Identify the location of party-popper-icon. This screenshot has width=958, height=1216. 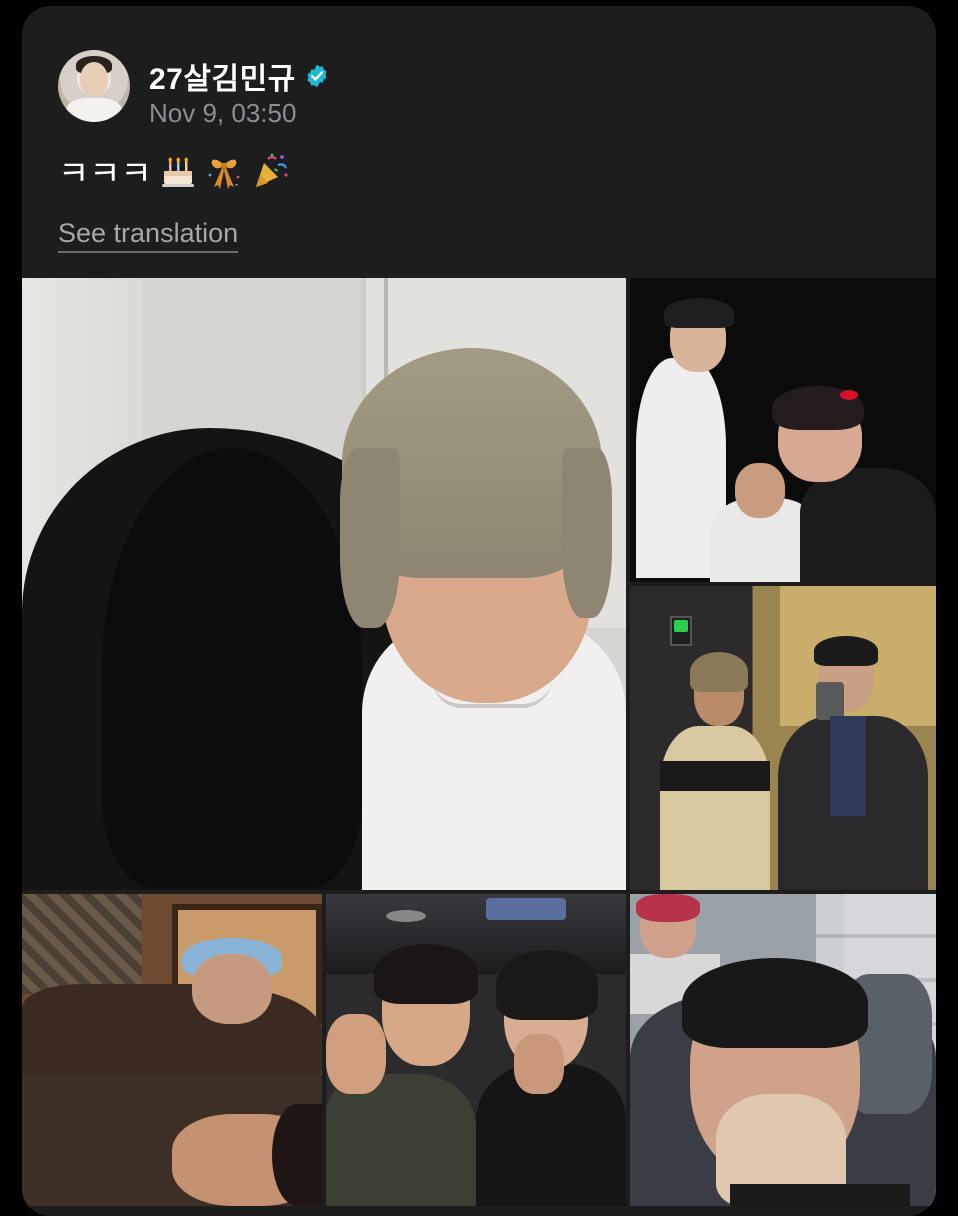
(271, 170).